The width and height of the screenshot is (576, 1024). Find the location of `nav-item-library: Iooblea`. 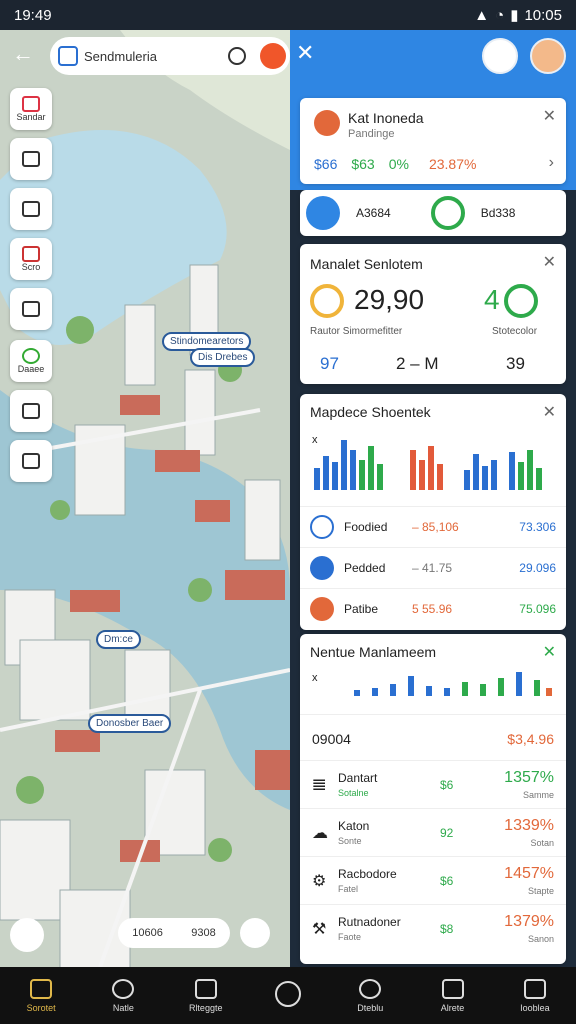

nav-item-library: Iooblea is located at coordinates (535, 995).